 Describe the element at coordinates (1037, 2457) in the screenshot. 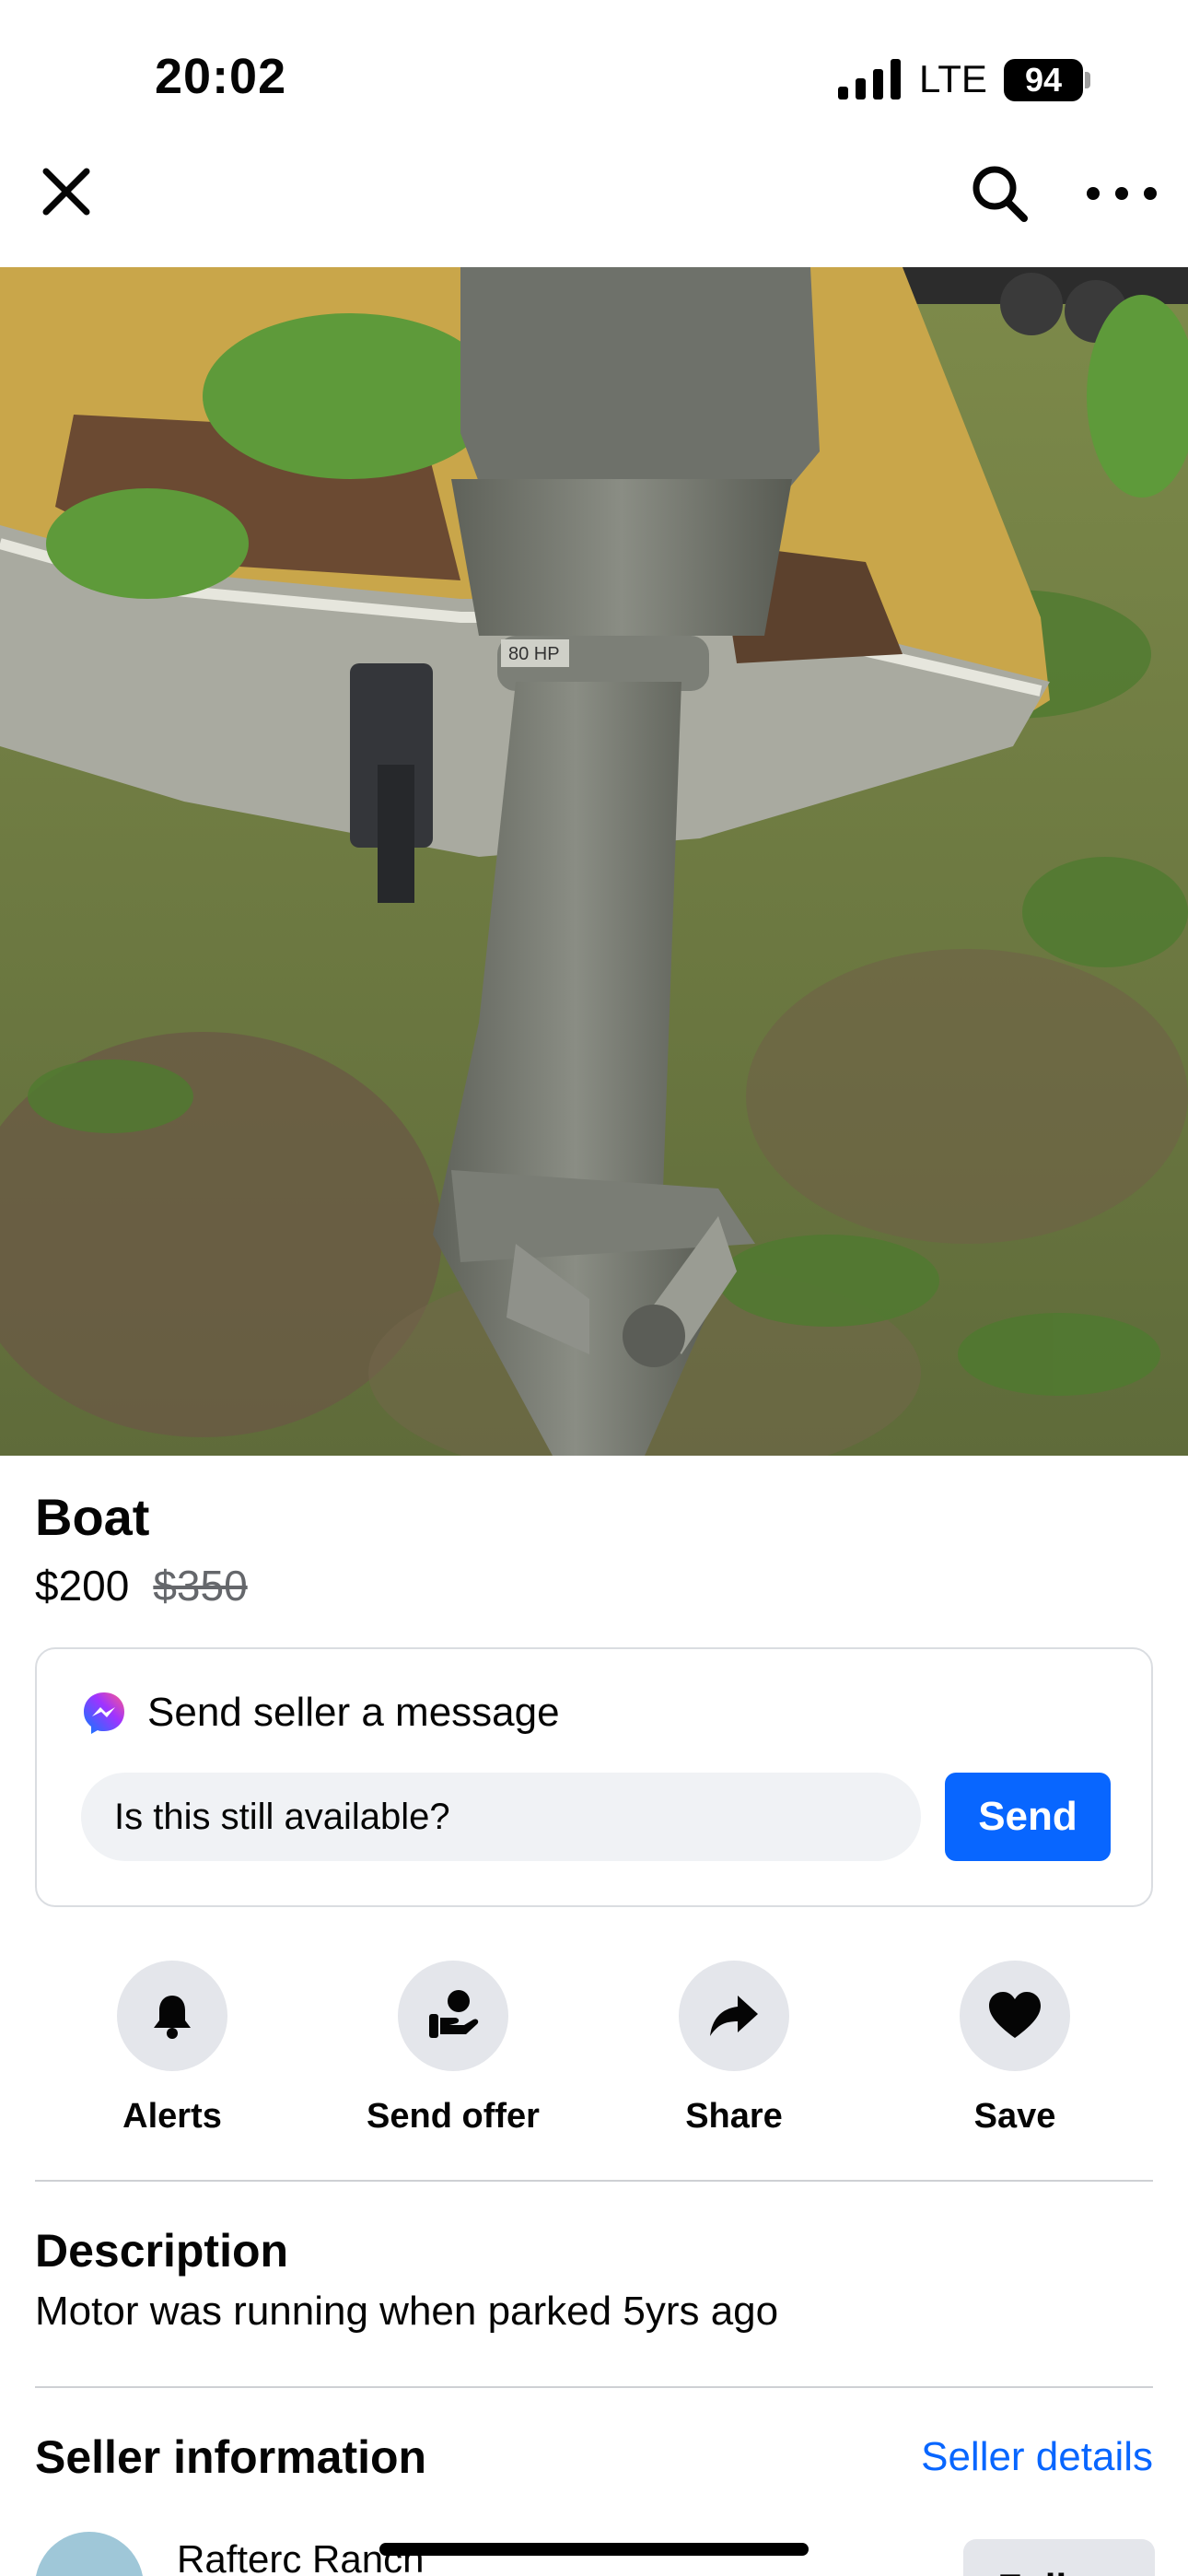

I see `seller-details-link: Seller details` at that location.